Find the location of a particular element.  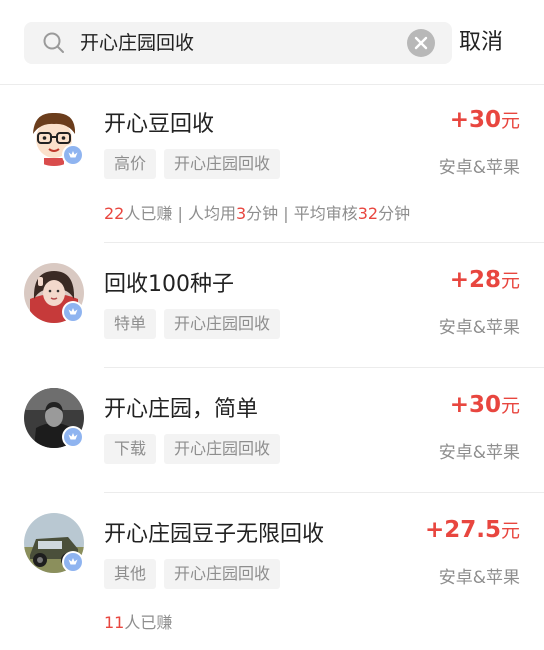

task-title: 回收100种子 is located at coordinates (169, 284).